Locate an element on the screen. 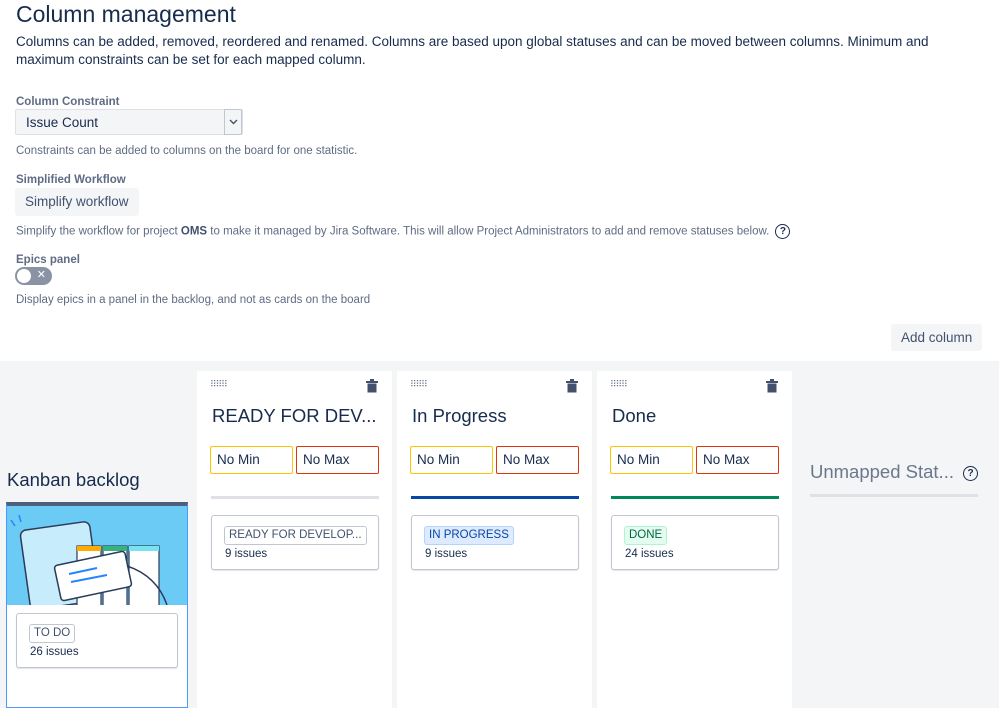 The image size is (999, 708). backlog-title: Kanban backlog is located at coordinates (73, 479).